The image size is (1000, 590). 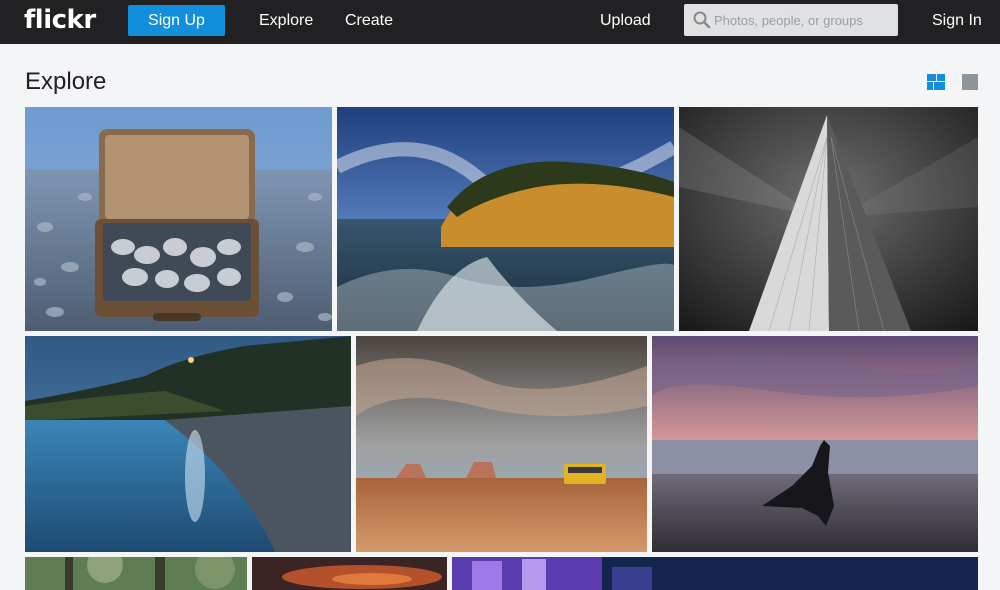 I want to click on sign-up-button: Sign Up, so click(x=176, y=20).